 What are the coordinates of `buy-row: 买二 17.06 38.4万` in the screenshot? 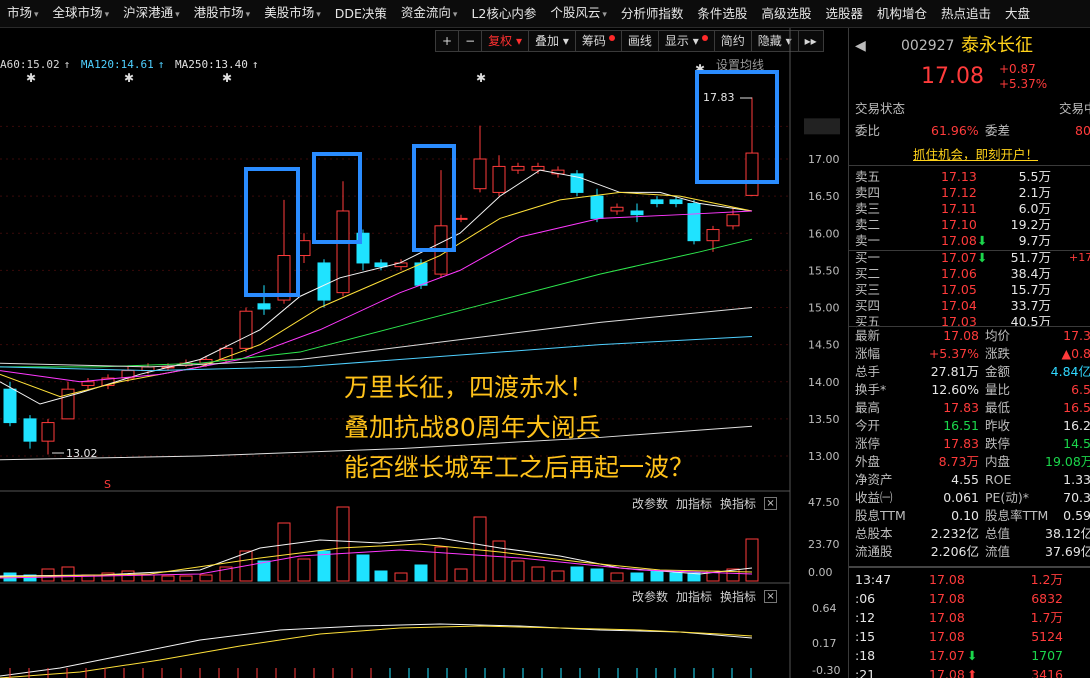 It's located at (969, 274).